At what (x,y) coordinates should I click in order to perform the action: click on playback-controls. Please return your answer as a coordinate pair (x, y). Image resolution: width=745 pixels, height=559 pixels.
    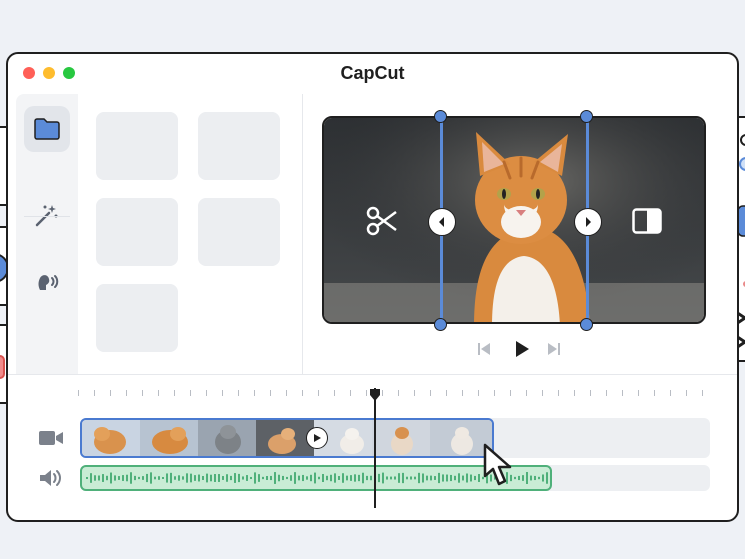
    Looking at the image, I should click on (523, 349).